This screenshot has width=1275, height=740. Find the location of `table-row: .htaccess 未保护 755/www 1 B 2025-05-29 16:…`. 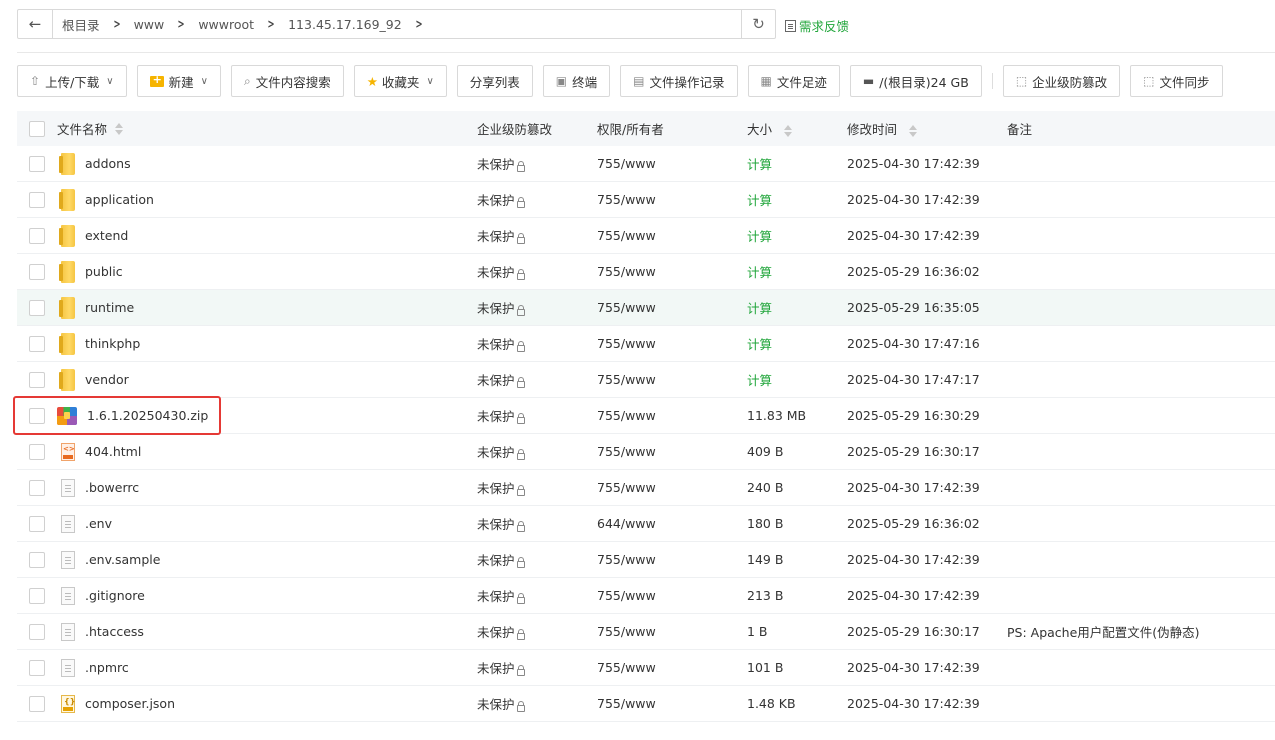

table-row: .htaccess 未保护 755/www 1 B 2025-05-29 16:… is located at coordinates (646, 632).